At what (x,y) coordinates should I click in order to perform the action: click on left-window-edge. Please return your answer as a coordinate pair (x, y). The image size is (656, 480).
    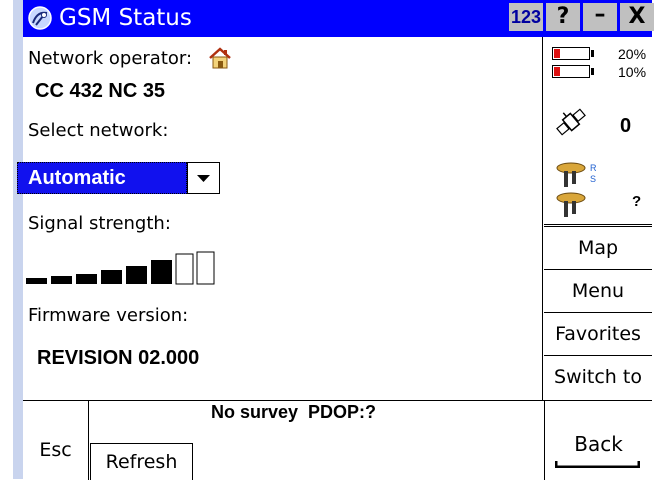
    Looking at the image, I should click on (18, 239).